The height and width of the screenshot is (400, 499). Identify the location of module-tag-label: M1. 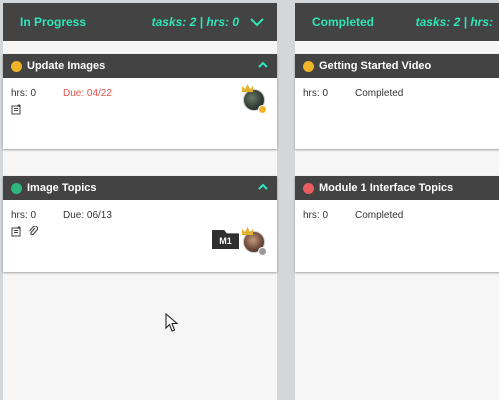
(225, 241).